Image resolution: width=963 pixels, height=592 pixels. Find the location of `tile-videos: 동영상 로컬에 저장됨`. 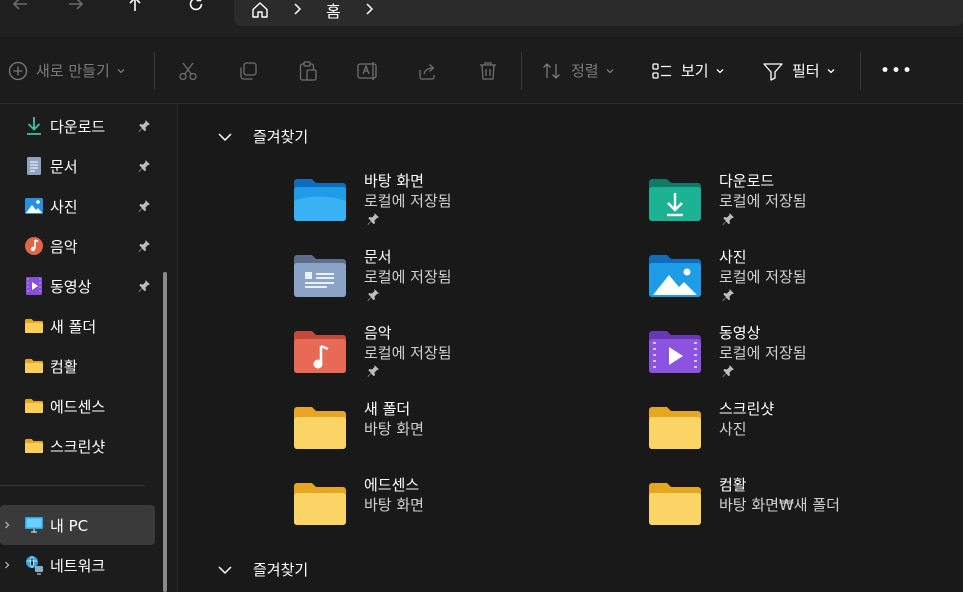

tile-videos: 동영상 로컬에 저장됨 is located at coordinates (805, 357).